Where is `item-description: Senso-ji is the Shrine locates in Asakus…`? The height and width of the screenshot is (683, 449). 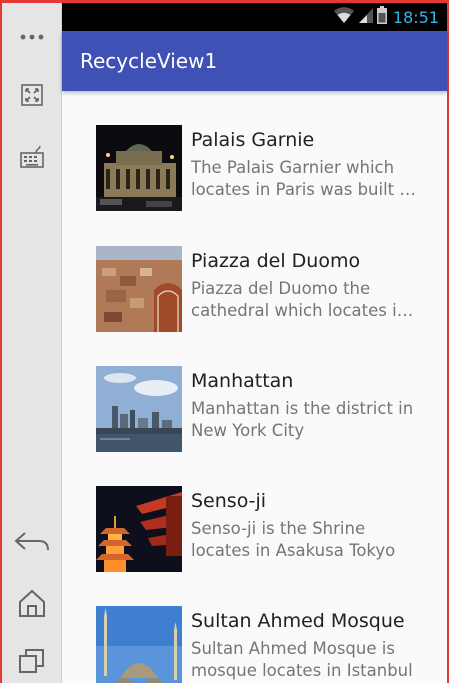 item-description: Senso-ji is the Shrine locates in Asakus… is located at coordinates (293, 539).